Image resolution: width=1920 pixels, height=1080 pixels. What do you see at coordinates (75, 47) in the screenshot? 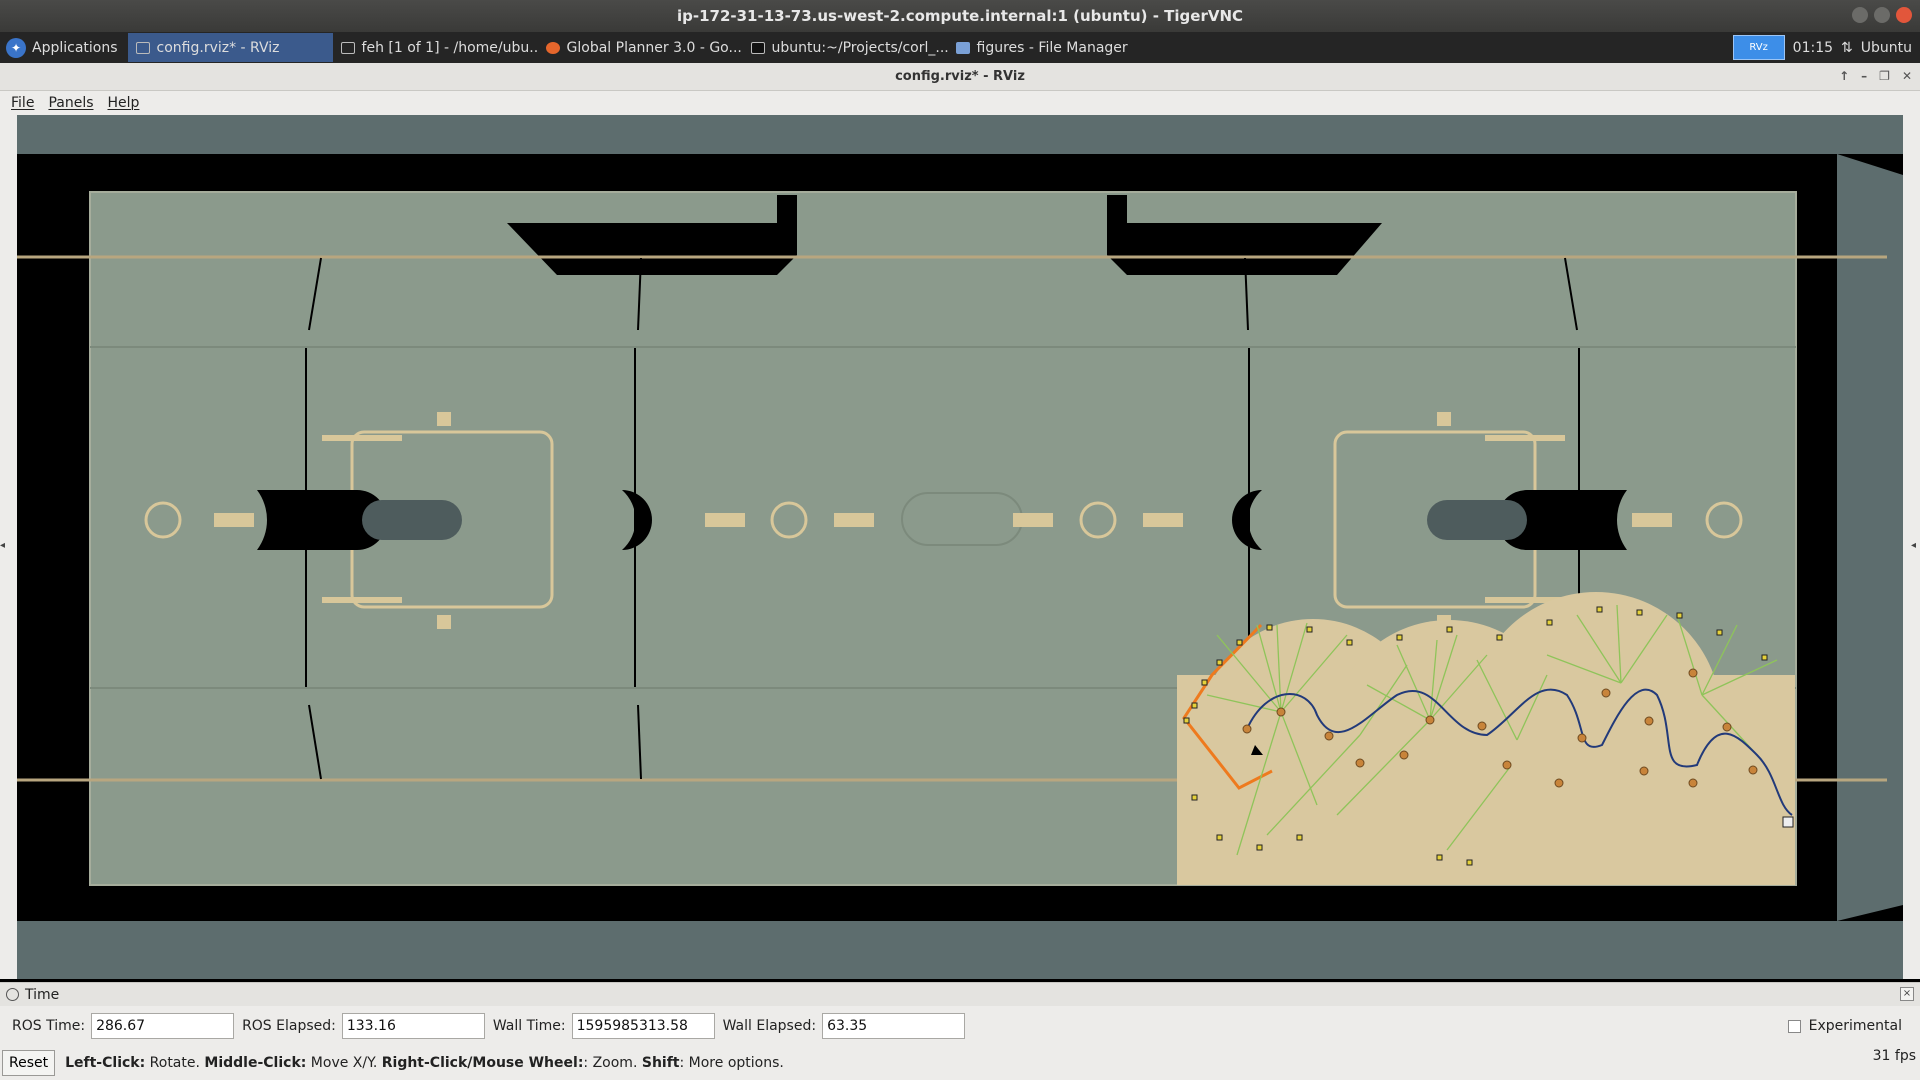
I see `applications-label: Applications` at bounding box center [75, 47].